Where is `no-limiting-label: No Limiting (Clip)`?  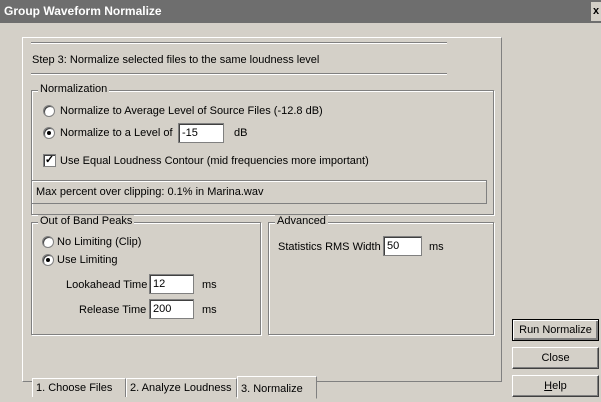
no-limiting-label: No Limiting (Clip) is located at coordinates (99, 242).